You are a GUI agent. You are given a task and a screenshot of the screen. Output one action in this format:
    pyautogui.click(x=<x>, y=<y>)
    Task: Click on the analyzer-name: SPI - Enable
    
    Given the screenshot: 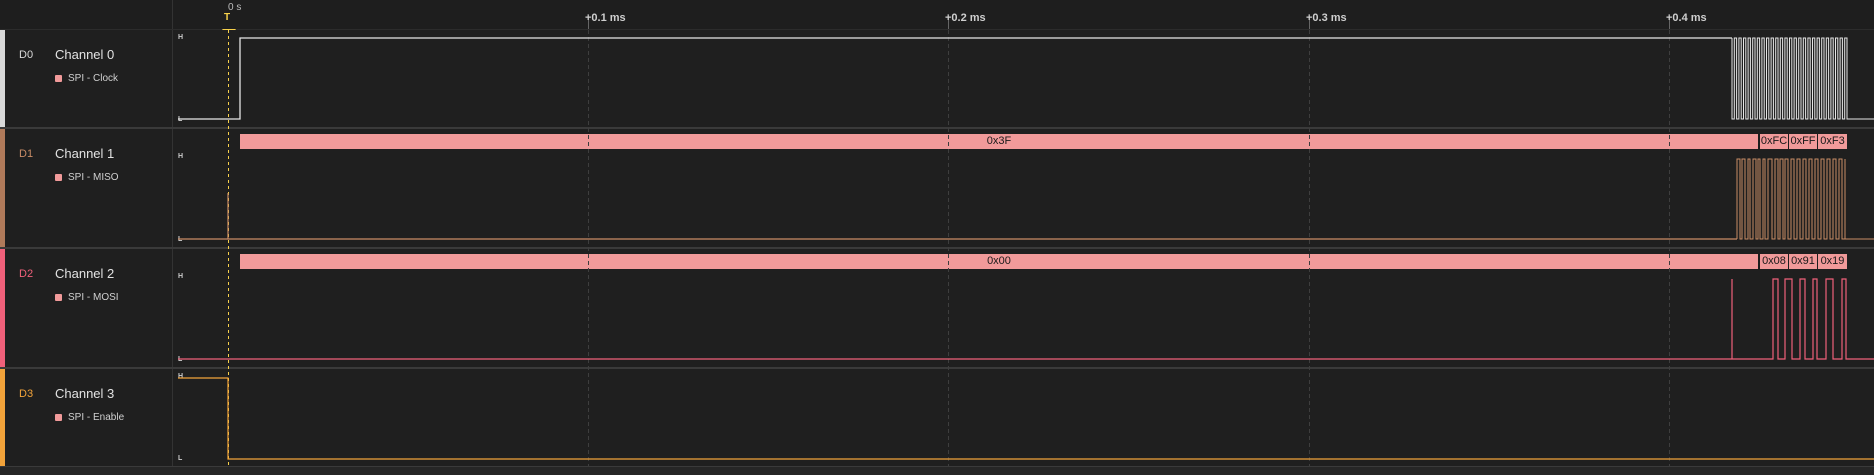 What is the action you would take?
    pyautogui.click(x=96, y=417)
    